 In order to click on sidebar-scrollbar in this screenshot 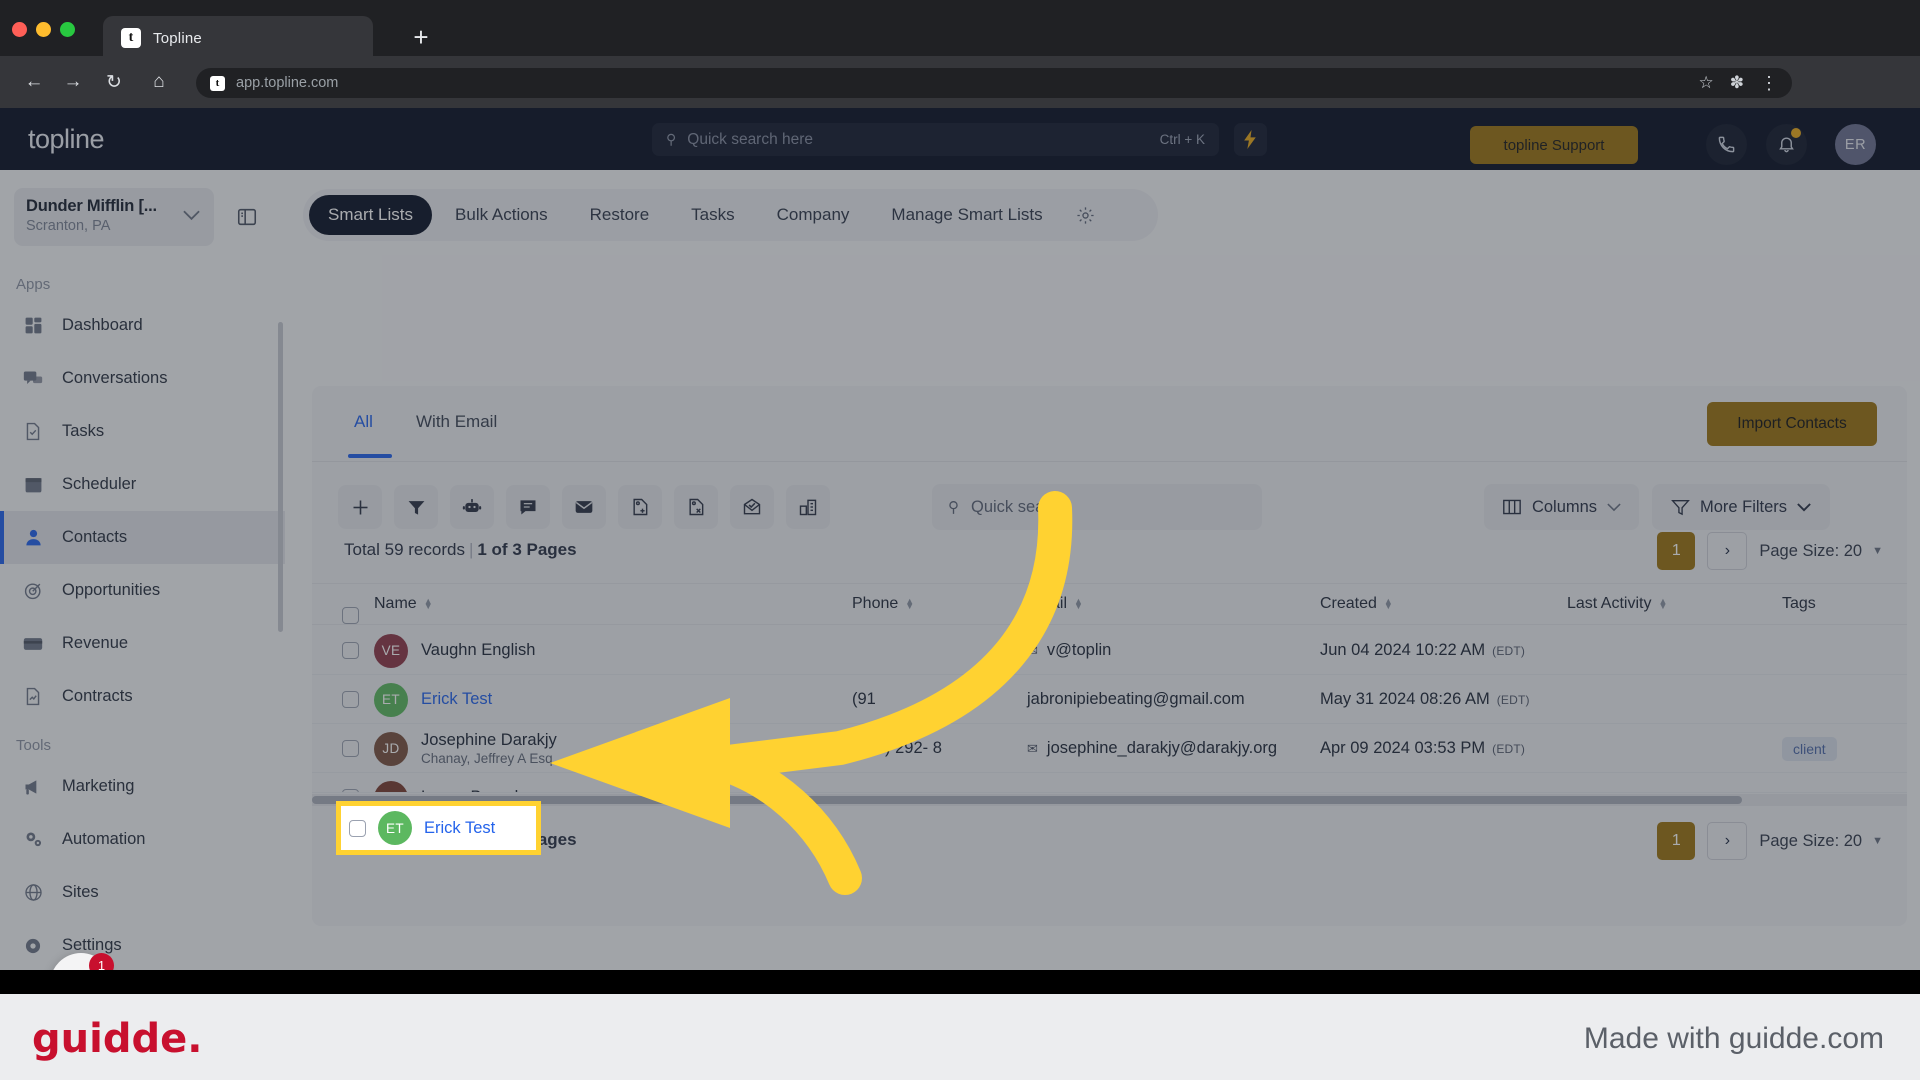, I will do `click(280, 477)`.